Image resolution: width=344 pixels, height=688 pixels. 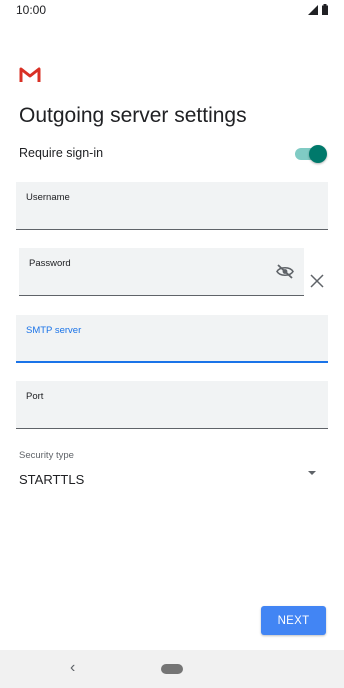 I want to click on security-type-select: STARTTLS, so click(x=51, y=479).